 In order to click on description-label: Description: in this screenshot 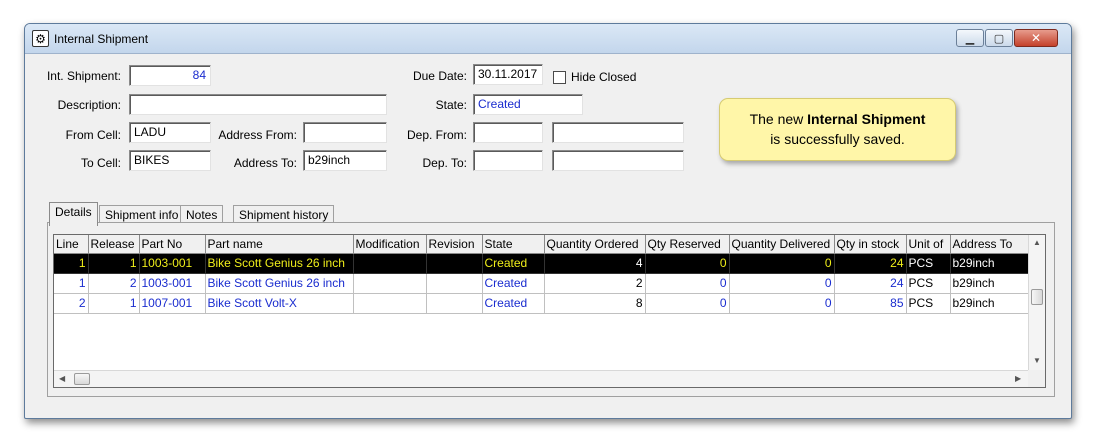, I will do `click(89, 105)`.